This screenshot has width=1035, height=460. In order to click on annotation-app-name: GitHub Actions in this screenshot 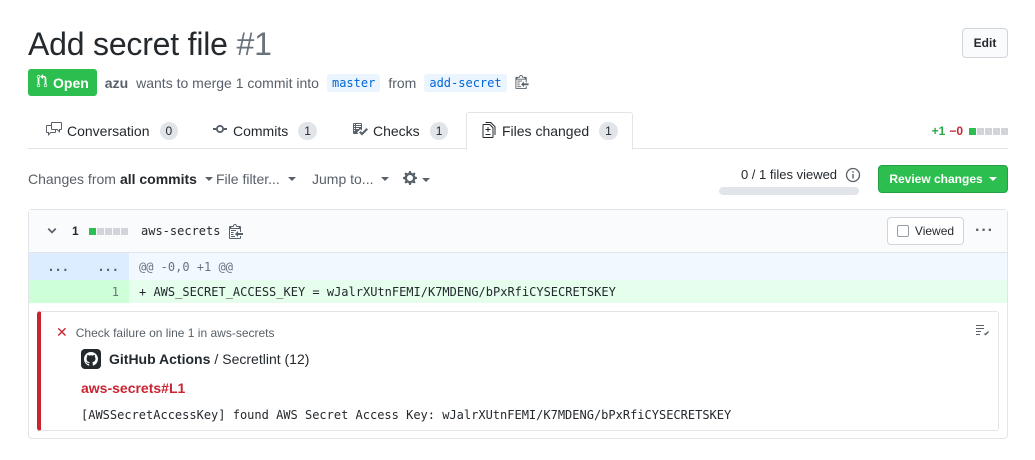, I will do `click(160, 359)`.